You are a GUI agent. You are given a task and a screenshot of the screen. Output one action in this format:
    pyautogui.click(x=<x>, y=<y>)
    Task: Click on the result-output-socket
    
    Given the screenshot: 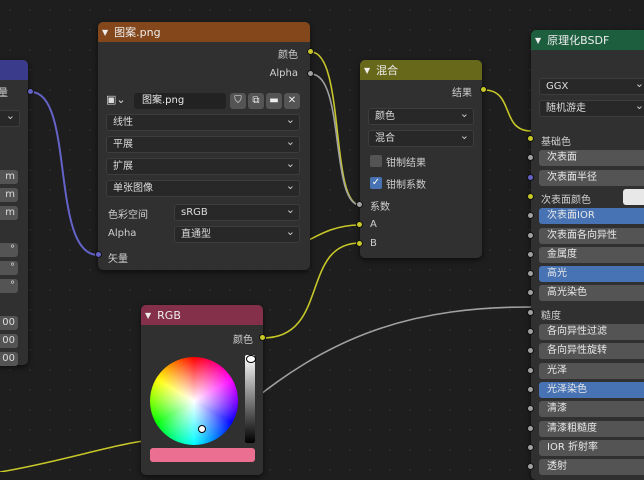 What is the action you would take?
    pyautogui.click(x=483, y=89)
    